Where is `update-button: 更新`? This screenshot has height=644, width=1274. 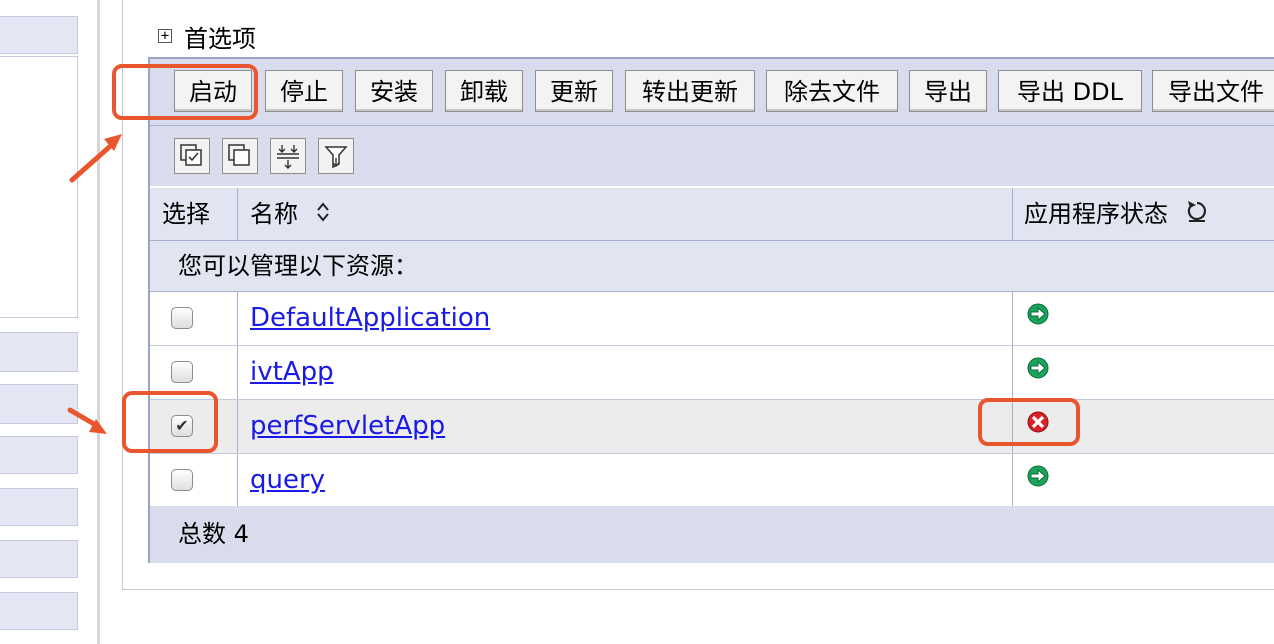
update-button: 更新 is located at coordinates (574, 91).